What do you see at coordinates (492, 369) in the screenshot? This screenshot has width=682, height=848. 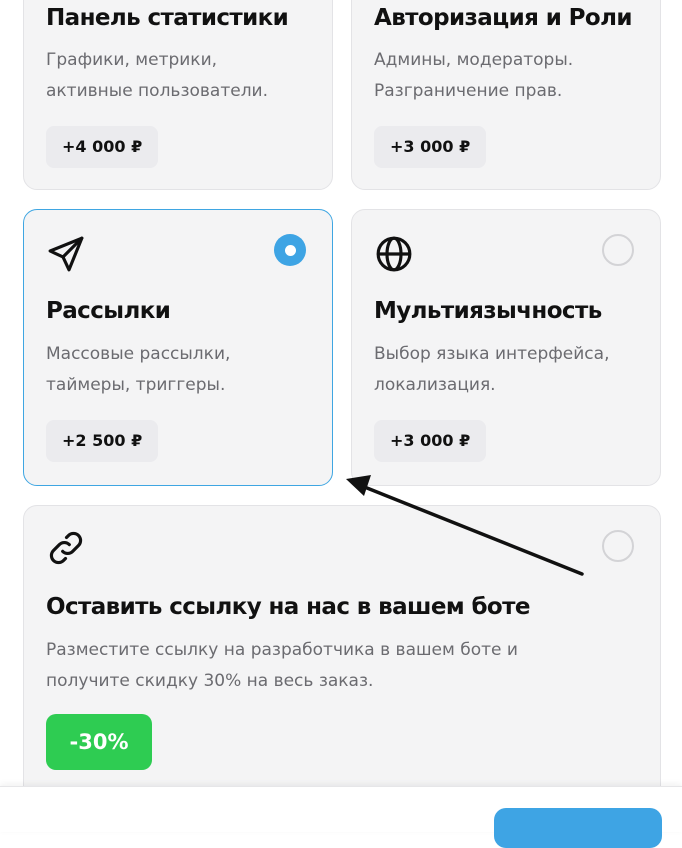 I see `card-description: Выбор языка интерфейса, локализация.` at bounding box center [492, 369].